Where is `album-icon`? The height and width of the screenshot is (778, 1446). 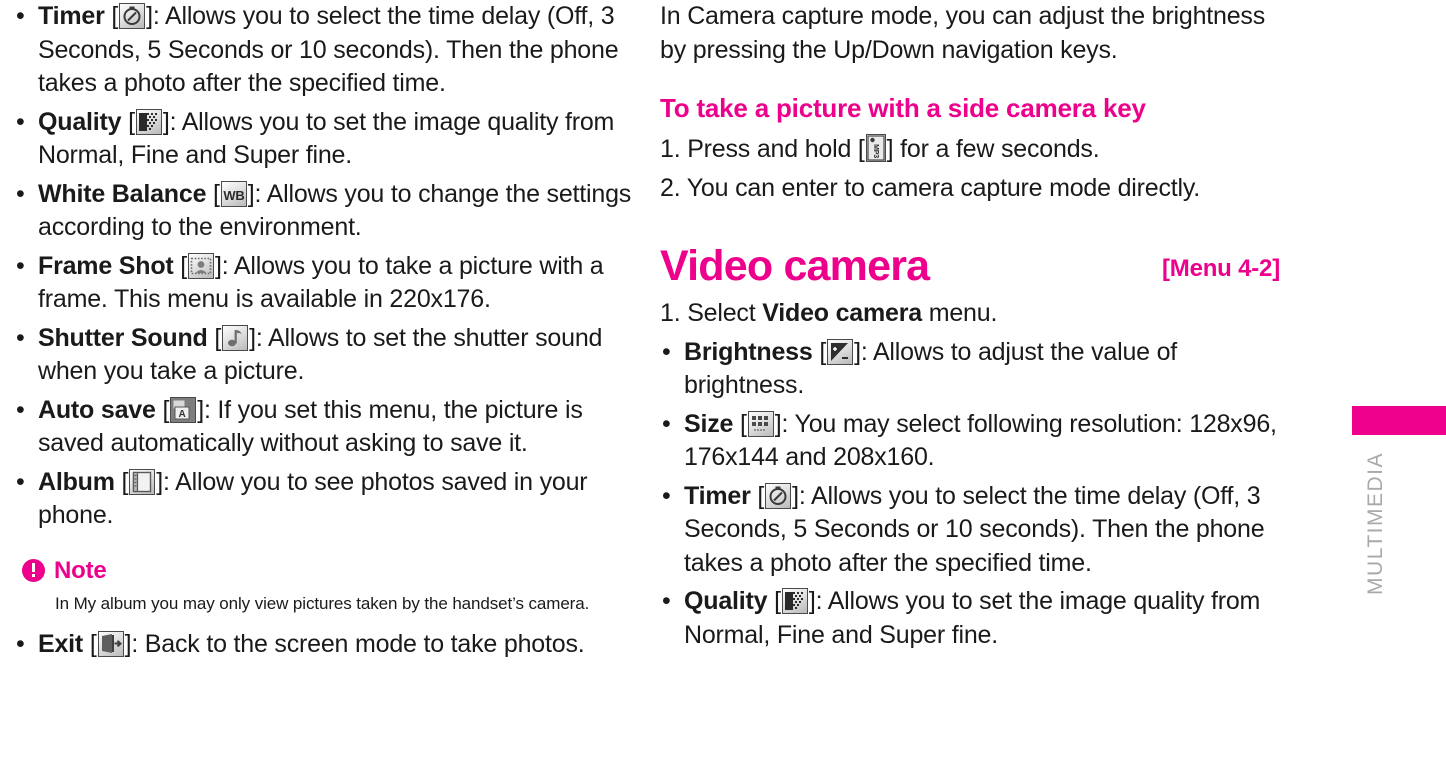
album-icon is located at coordinates (142, 481).